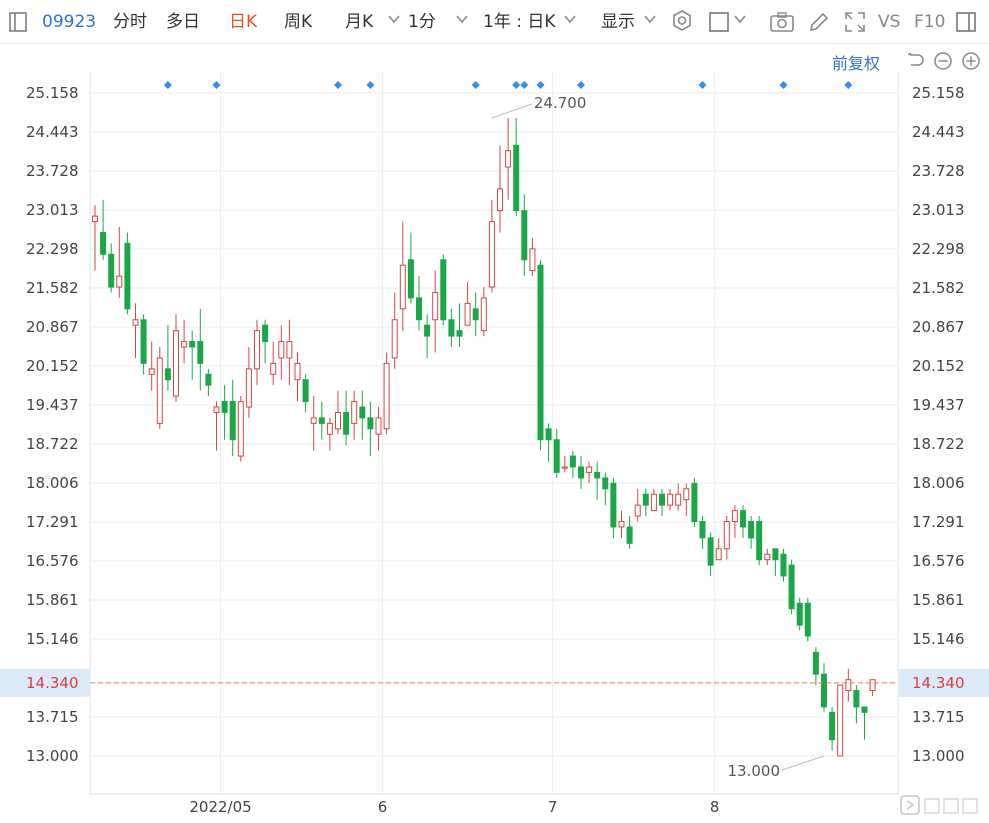 The width and height of the screenshot is (989, 823). Describe the element at coordinates (938, 522) in the screenshot. I see `y-tick-label-right: 17.291` at that location.